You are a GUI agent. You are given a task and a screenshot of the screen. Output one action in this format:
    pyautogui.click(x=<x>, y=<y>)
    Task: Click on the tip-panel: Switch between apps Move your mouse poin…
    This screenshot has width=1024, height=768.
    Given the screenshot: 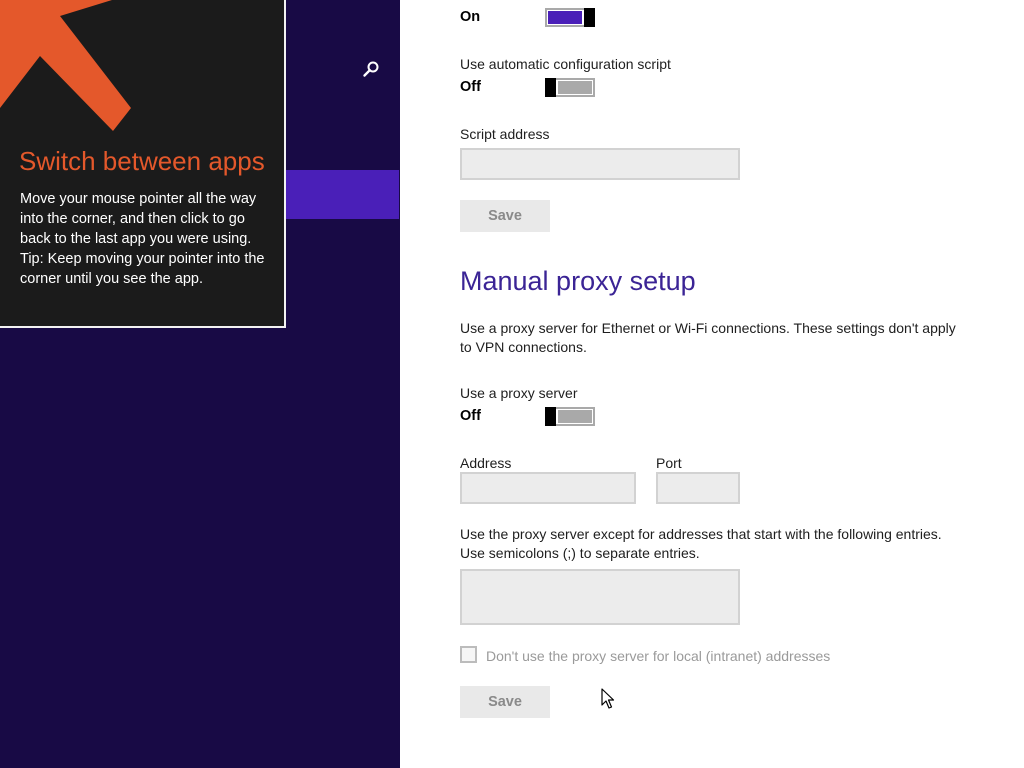 What is the action you would take?
    pyautogui.click(x=143, y=164)
    